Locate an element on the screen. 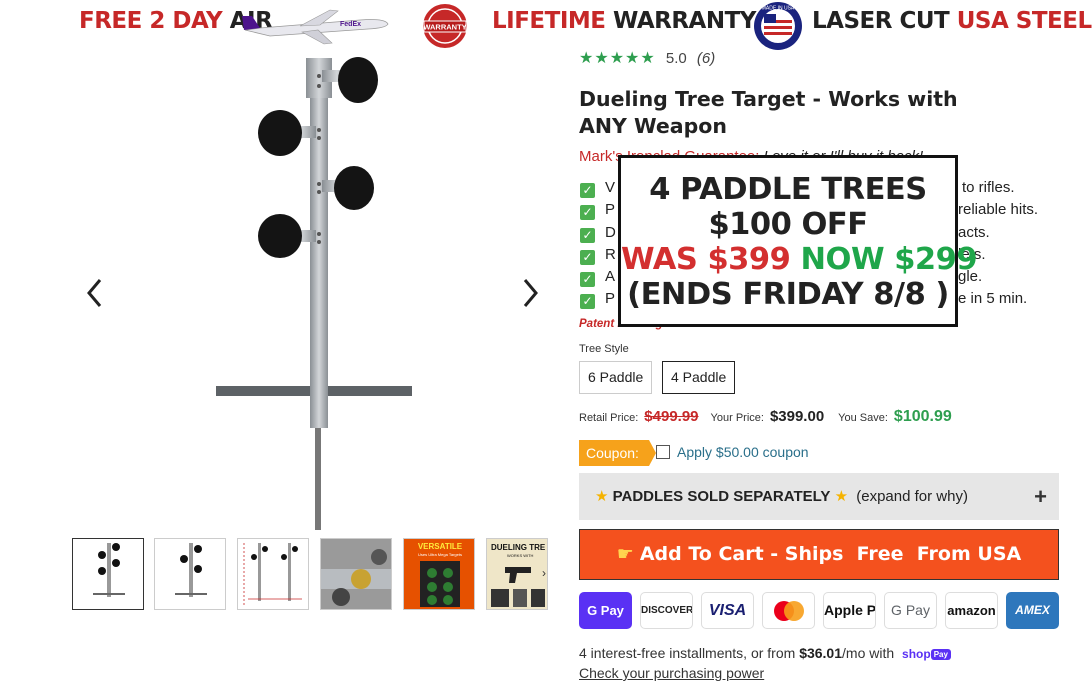 The height and width of the screenshot is (689, 1092). free-shipping-prefix: FREE 2 DAY is located at coordinates (151, 21).